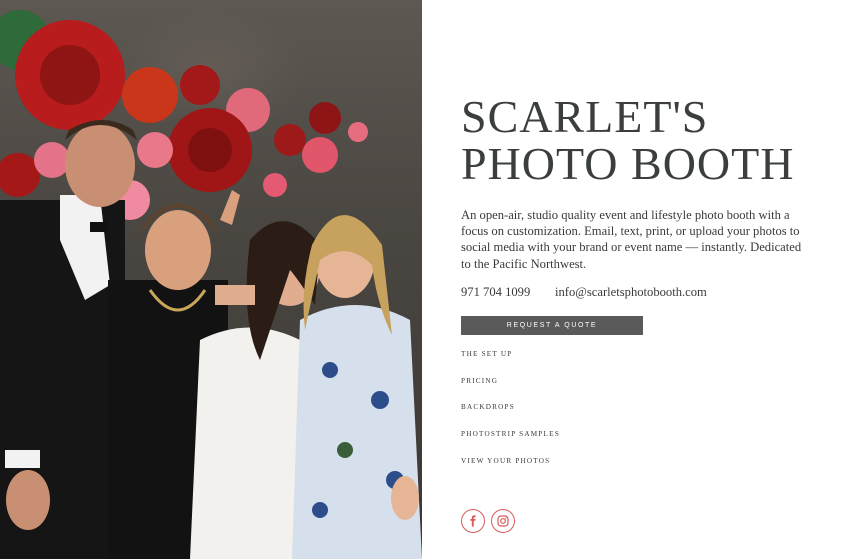 Image resolution: width=845 pixels, height=559 pixels. Describe the element at coordinates (488, 521) in the screenshot. I see `social-links` at that location.